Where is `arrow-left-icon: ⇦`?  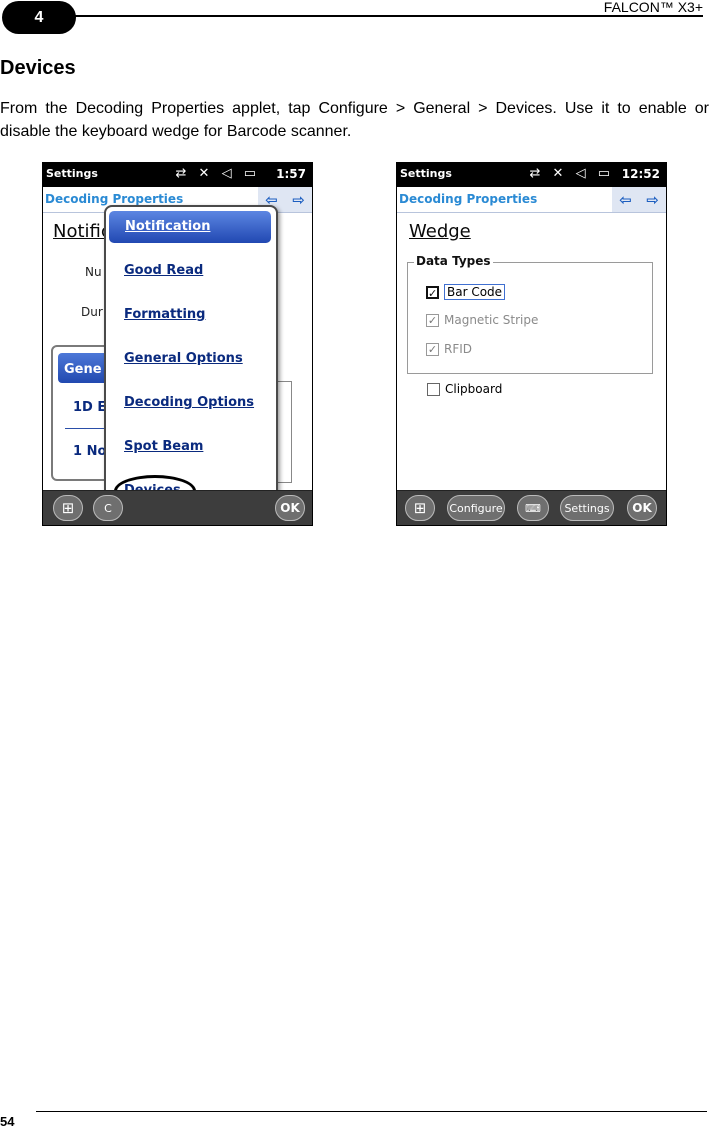
arrow-left-icon: ⇦ is located at coordinates (625, 200).